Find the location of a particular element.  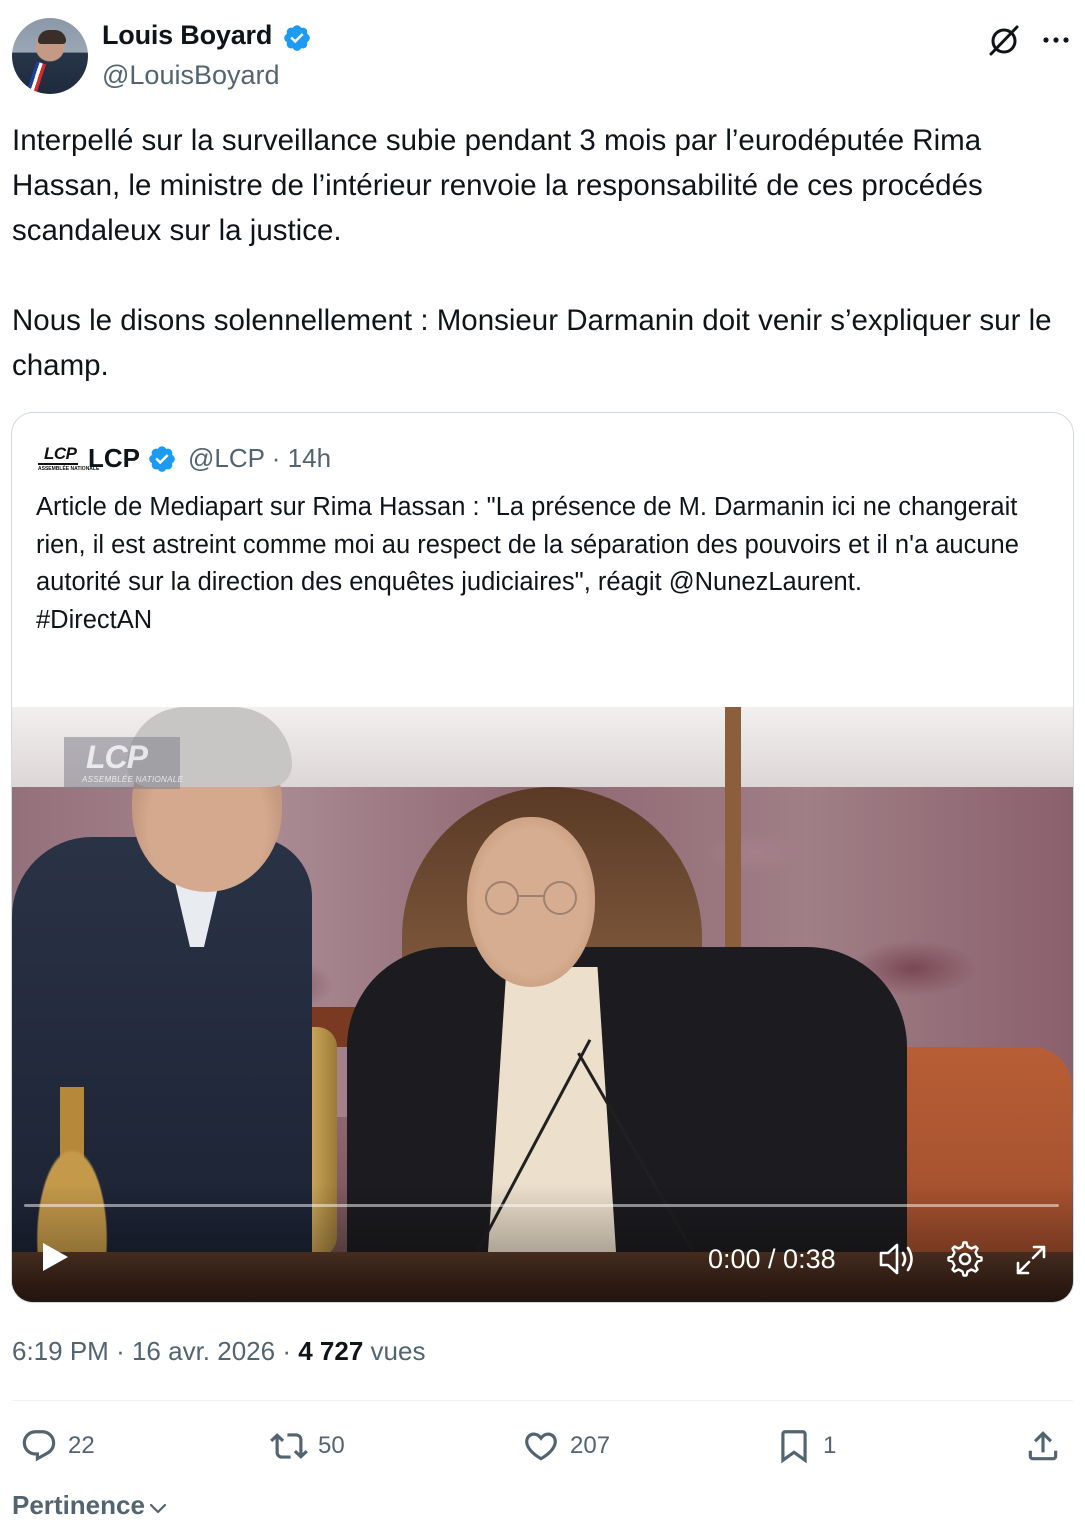

share-icon is located at coordinates (1043, 1446).